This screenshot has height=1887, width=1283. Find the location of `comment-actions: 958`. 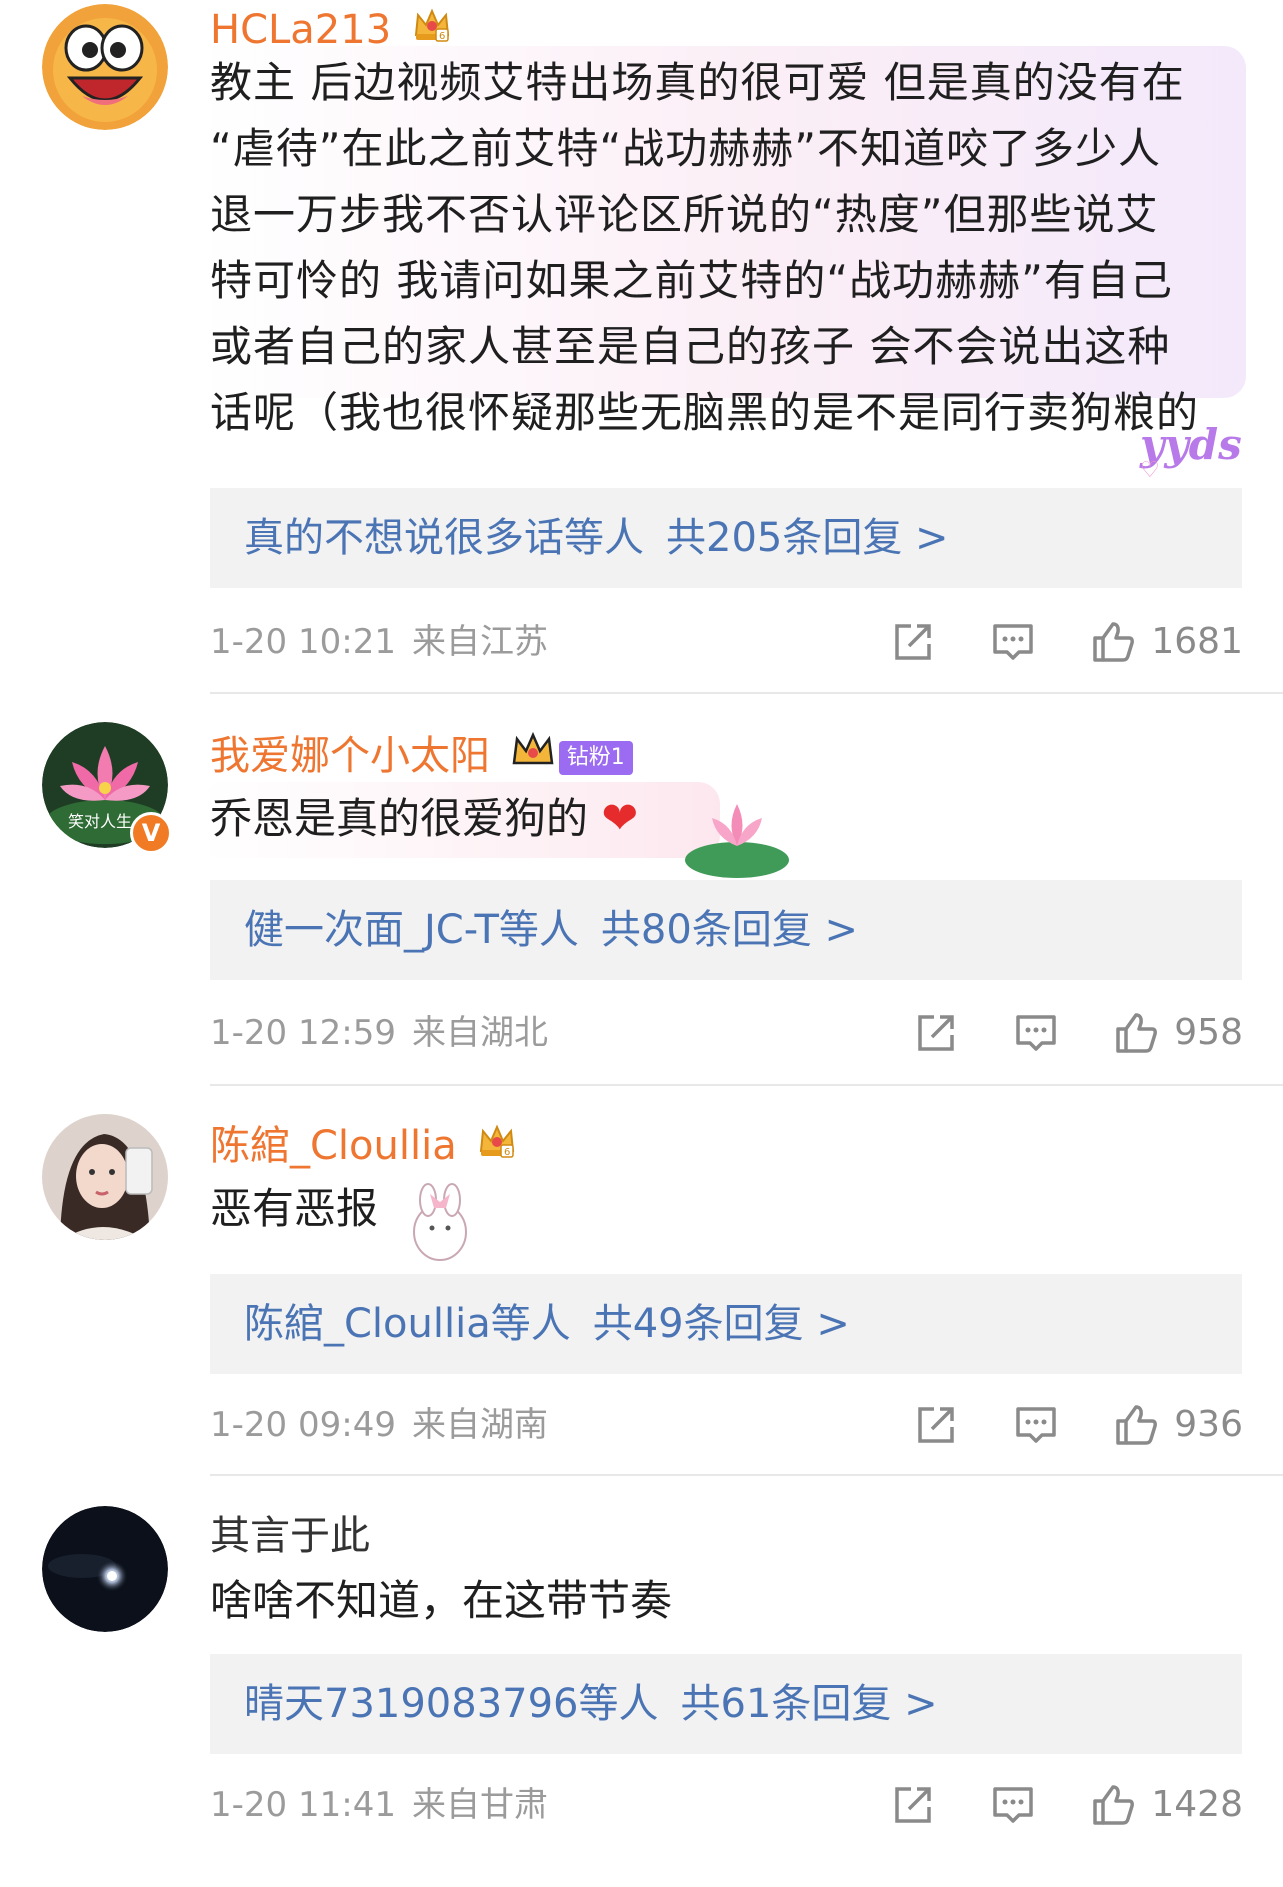

comment-actions: 958 is located at coordinates (1051, 1033).